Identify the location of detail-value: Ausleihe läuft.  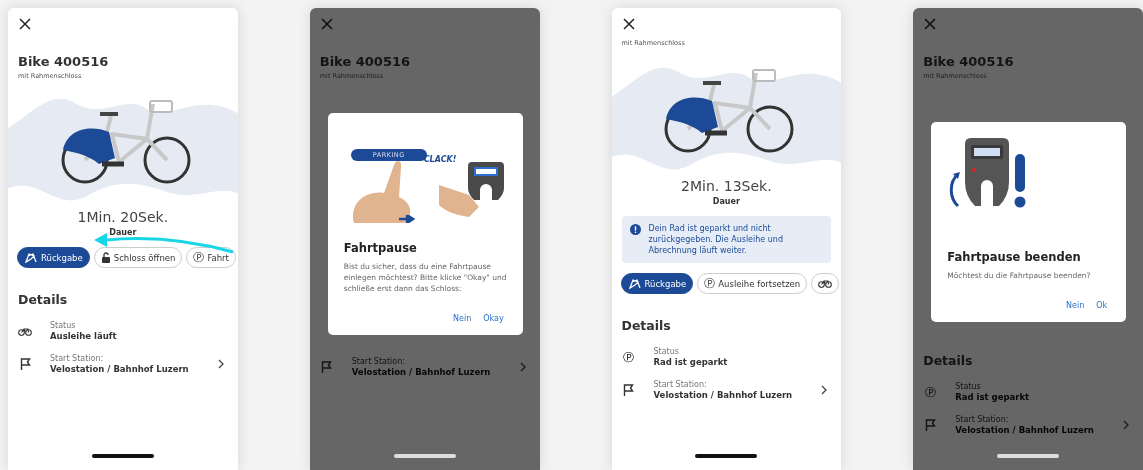
(84, 336).